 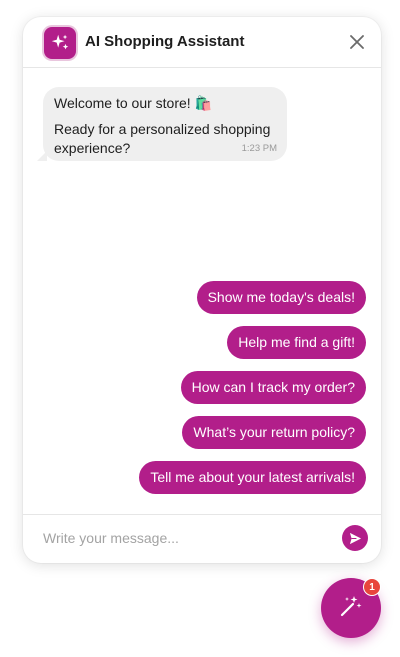 I want to click on suggestion-chip-latest-arrivals: Tell me about your latest arrivals!, so click(x=252, y=477).